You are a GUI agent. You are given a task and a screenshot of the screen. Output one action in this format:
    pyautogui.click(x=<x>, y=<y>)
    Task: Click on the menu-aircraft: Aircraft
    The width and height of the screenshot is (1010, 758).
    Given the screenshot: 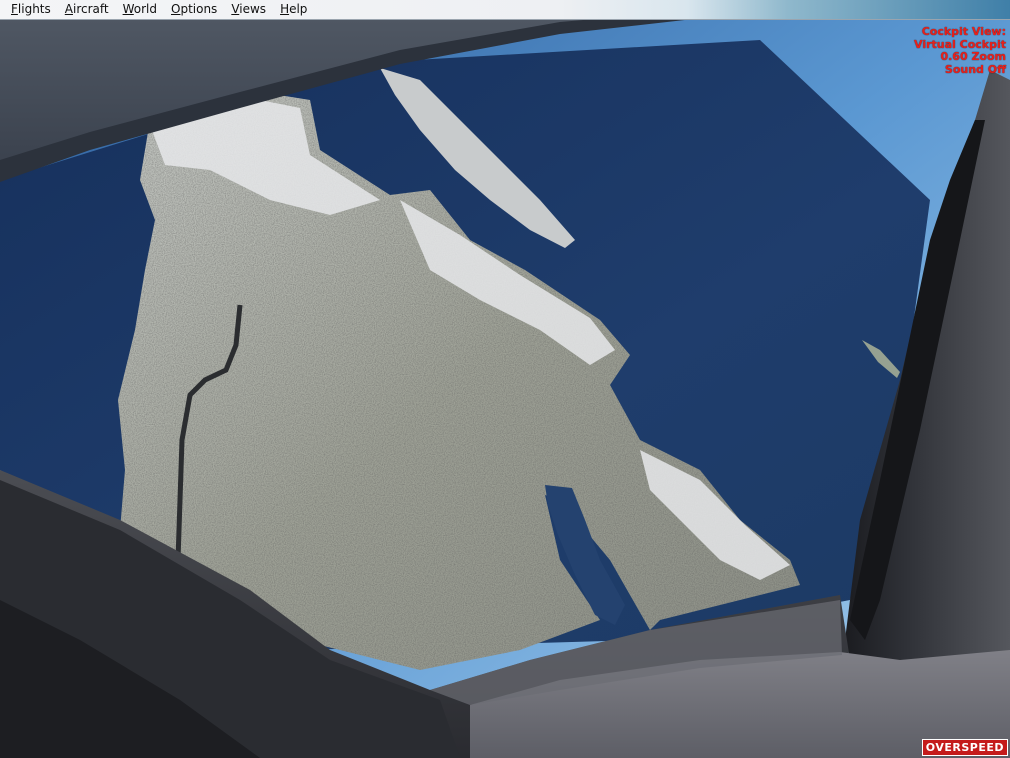 What is the action you would take?
    pyautogui.click(x=87, y=9)
    